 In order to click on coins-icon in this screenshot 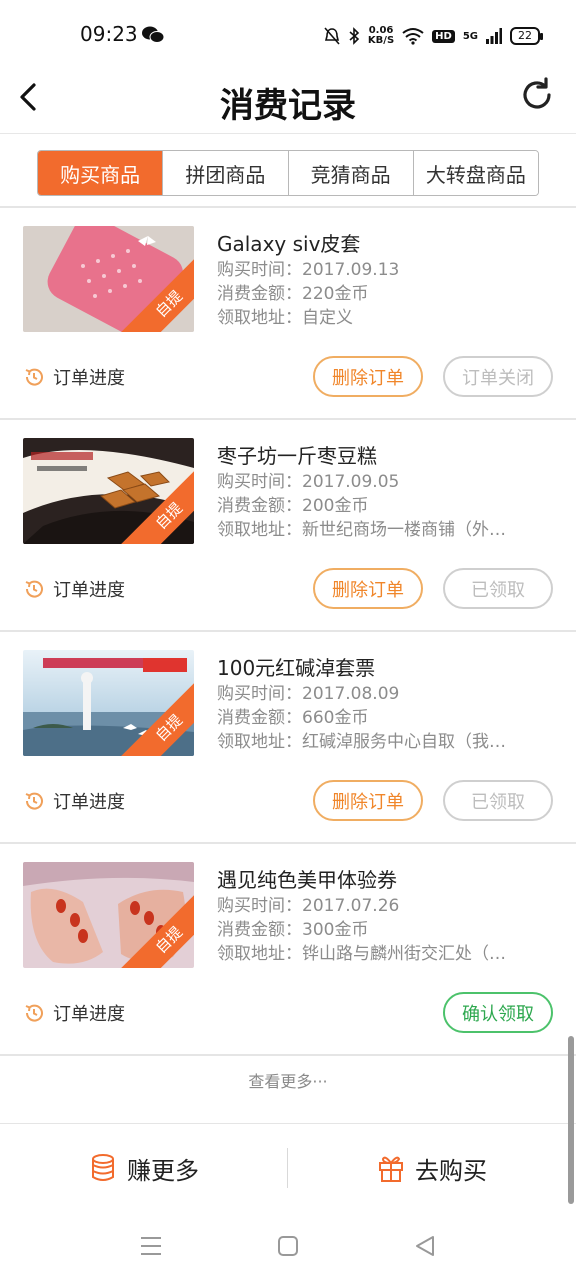, I will do `click(103, 1167)`.